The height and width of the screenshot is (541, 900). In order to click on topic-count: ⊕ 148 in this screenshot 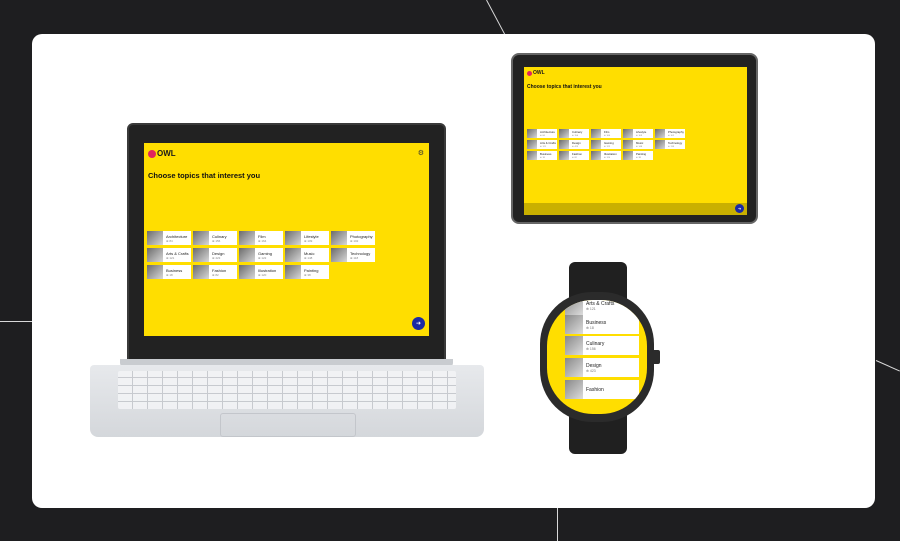, I will do `click(639, 147)`.